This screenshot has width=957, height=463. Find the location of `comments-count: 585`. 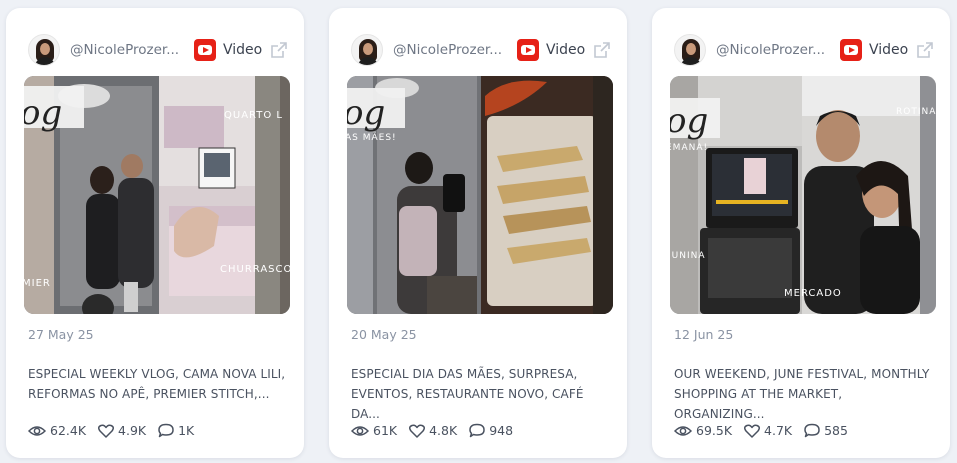

comments-count: 585 is located at coordinates (836, 430).